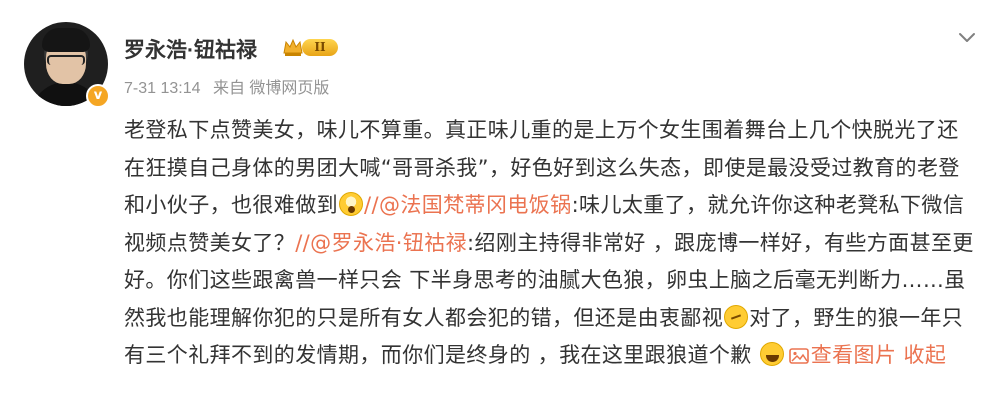 This screenshot has height=420, width=1000. What do you see at coordinates (271, 88) in the screenshot?
I see `post-source: 来自 微博网页版` at bounding box center [271, 88].